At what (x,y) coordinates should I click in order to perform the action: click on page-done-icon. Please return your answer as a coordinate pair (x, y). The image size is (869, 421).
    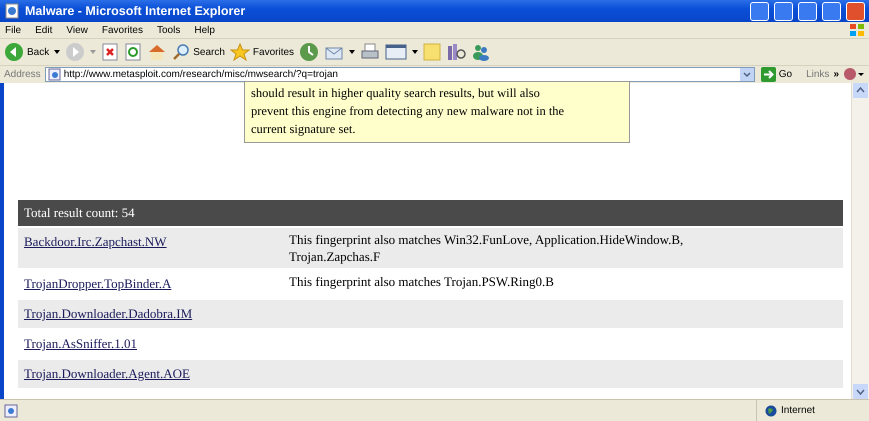
    Looking at the image, I should click on (11, 411).